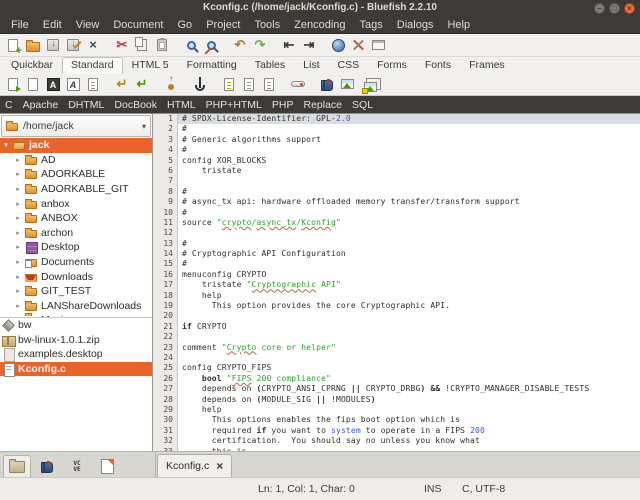 Image resolution: width=640 pixels, height=500 pixels. What do you see at coordinates (415, 25) in the screenshot?
I see `menu-item-dialogs: Dialogs` at bounding box center [415, 25].